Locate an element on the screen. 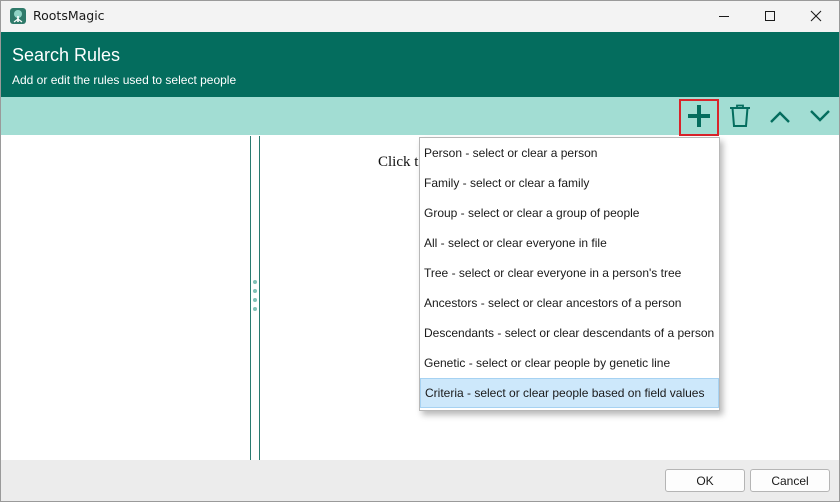 The image size is (840, 502). trash-icon is located at coordinates (740, 115).